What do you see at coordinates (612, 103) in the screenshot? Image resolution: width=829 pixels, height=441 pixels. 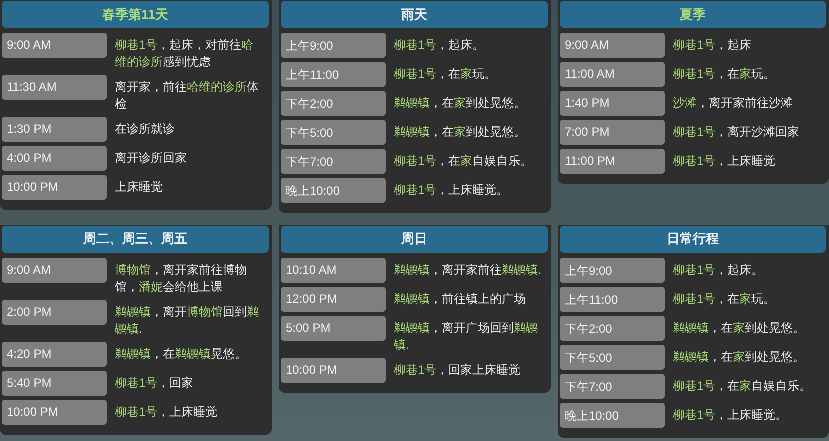 I see `time-label: 1:40 PM` at bounding box center [612, 103].